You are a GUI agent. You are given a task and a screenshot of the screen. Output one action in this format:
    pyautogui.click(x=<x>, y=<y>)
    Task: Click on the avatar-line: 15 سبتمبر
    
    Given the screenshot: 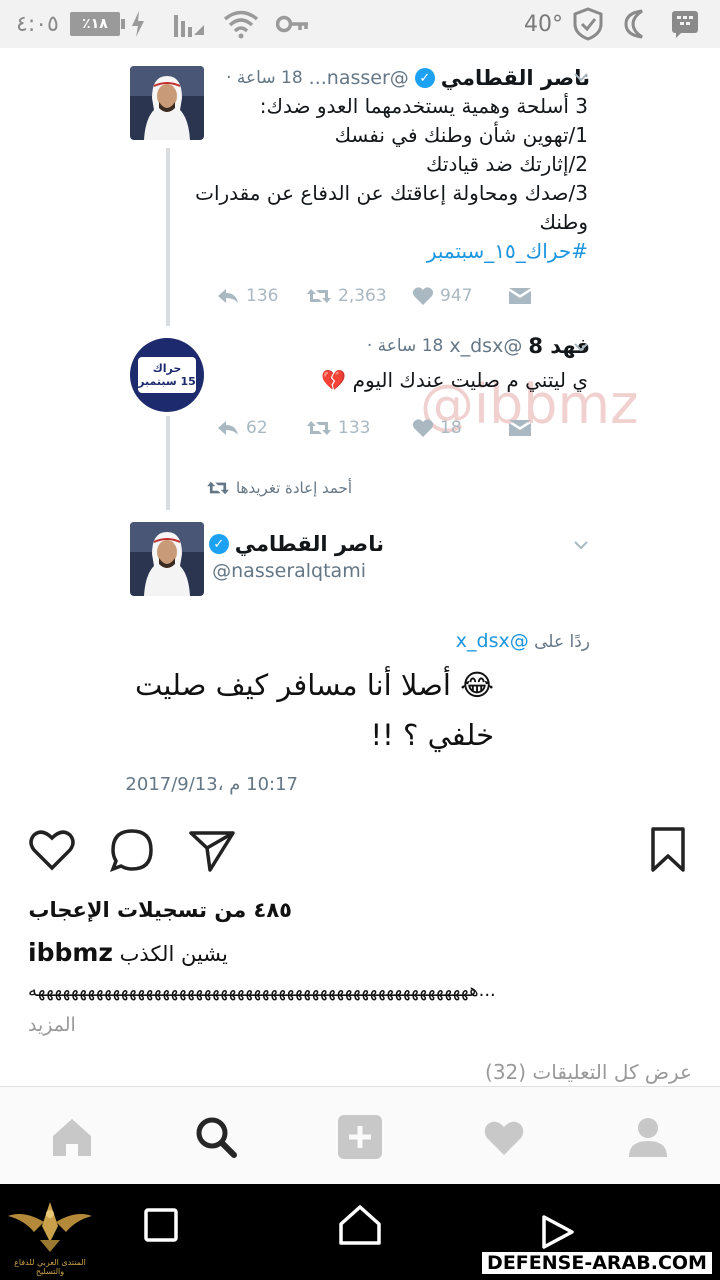 What is the action you would take?
    pyautogui.click(x=167, y=381)
    